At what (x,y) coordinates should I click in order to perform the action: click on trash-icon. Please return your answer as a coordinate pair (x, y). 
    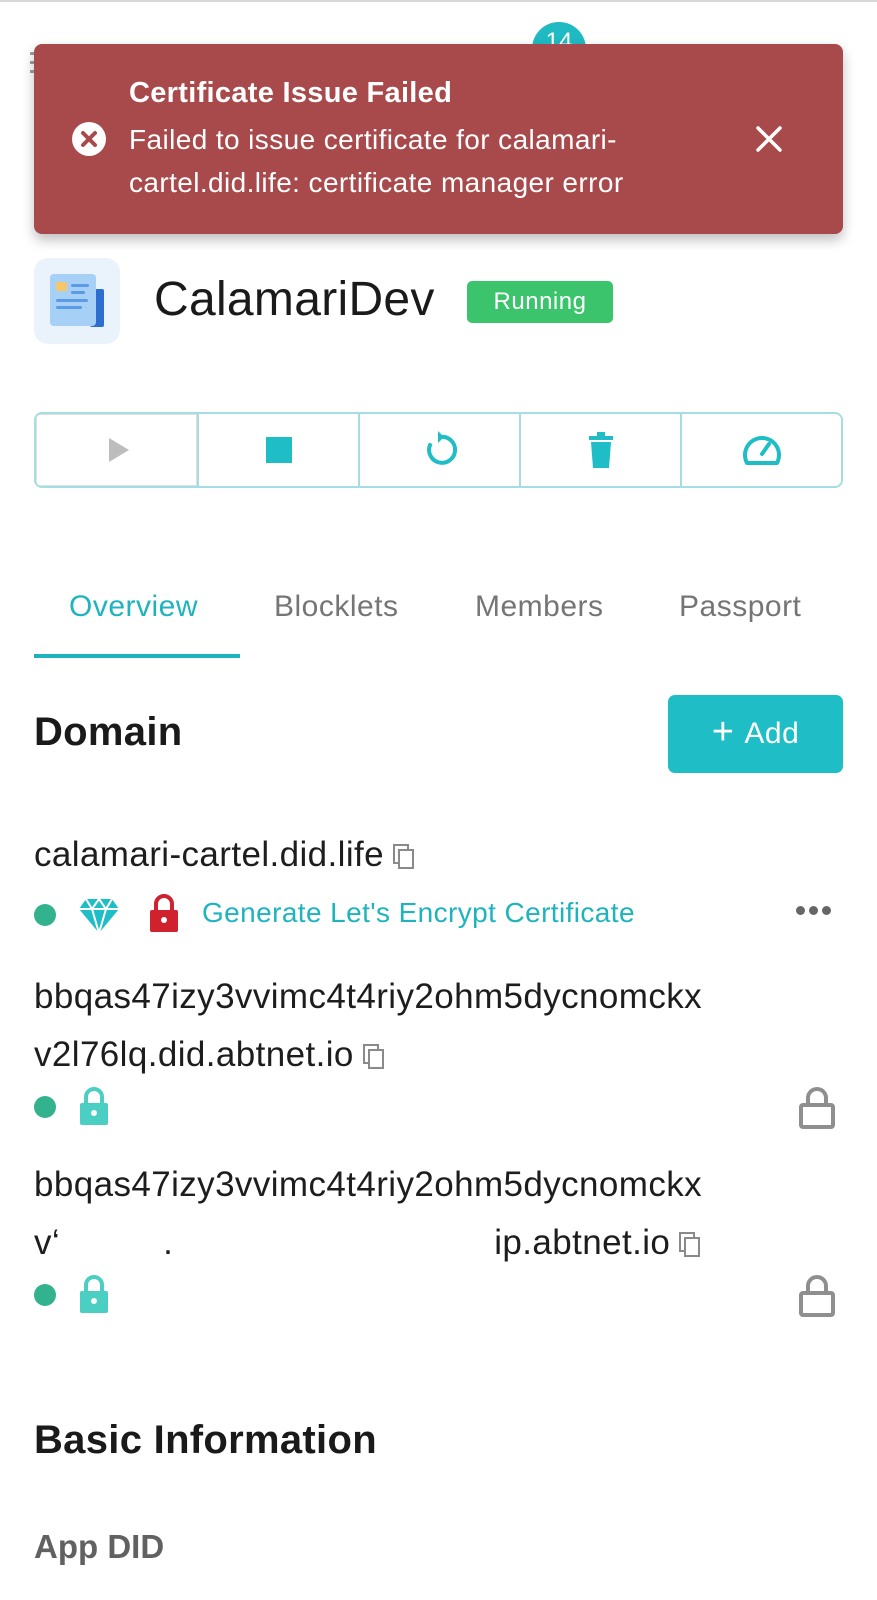
    Looking at the image, I should click on (600, 450).